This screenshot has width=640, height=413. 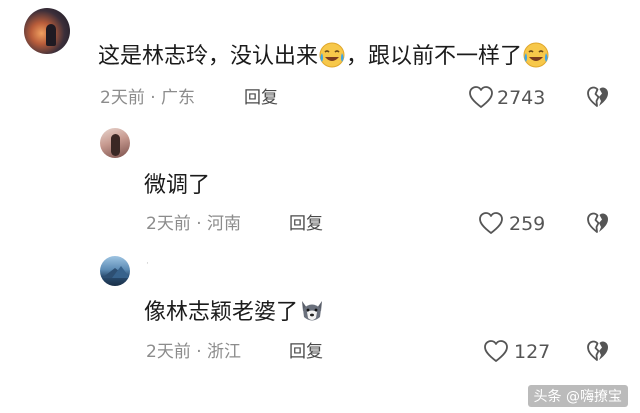 What do you see at coordinates (547, 397) in the screenshot?
I see `watermark-source: 头条` at bounding box center [547, 397].